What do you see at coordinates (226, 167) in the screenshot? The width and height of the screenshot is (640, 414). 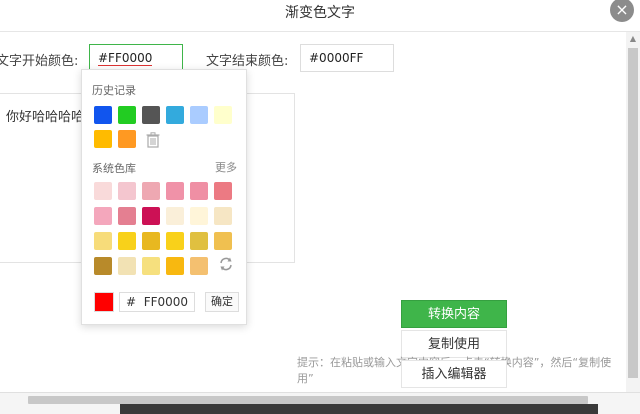 I see `more-link: 更多` at bounding box center [226, 167].